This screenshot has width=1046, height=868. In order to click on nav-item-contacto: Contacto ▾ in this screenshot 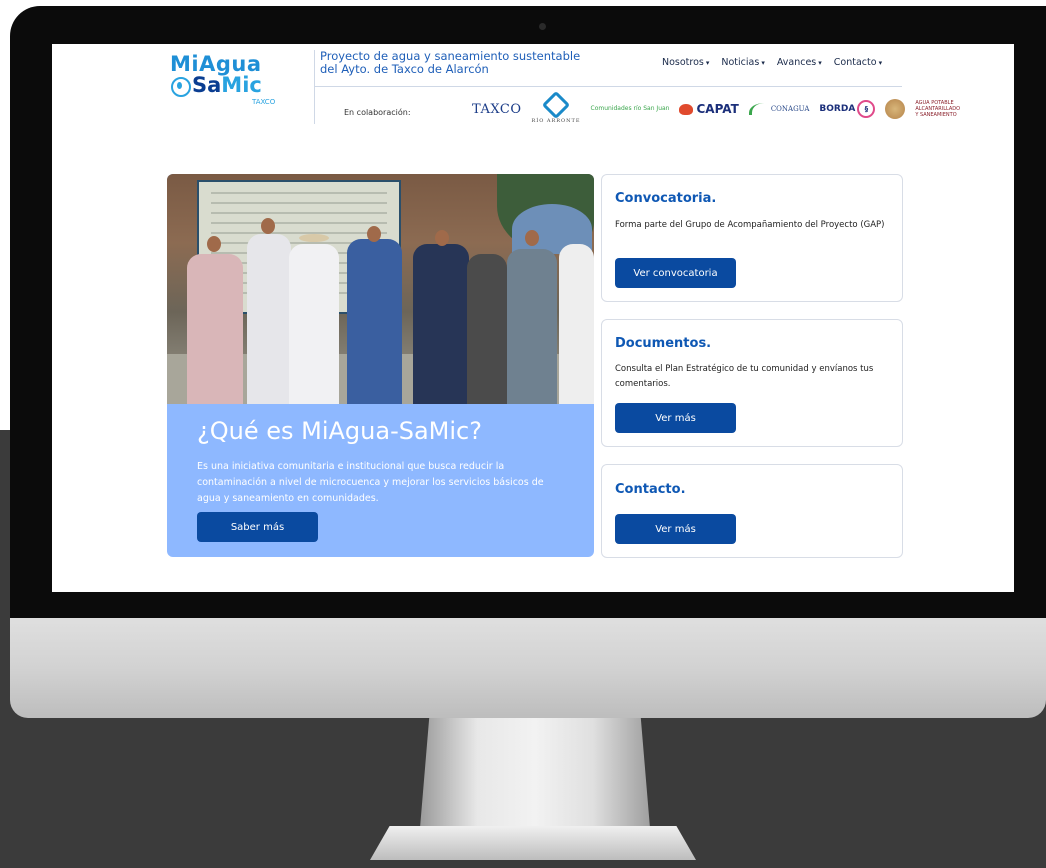, I will do `click(858, 62)`.